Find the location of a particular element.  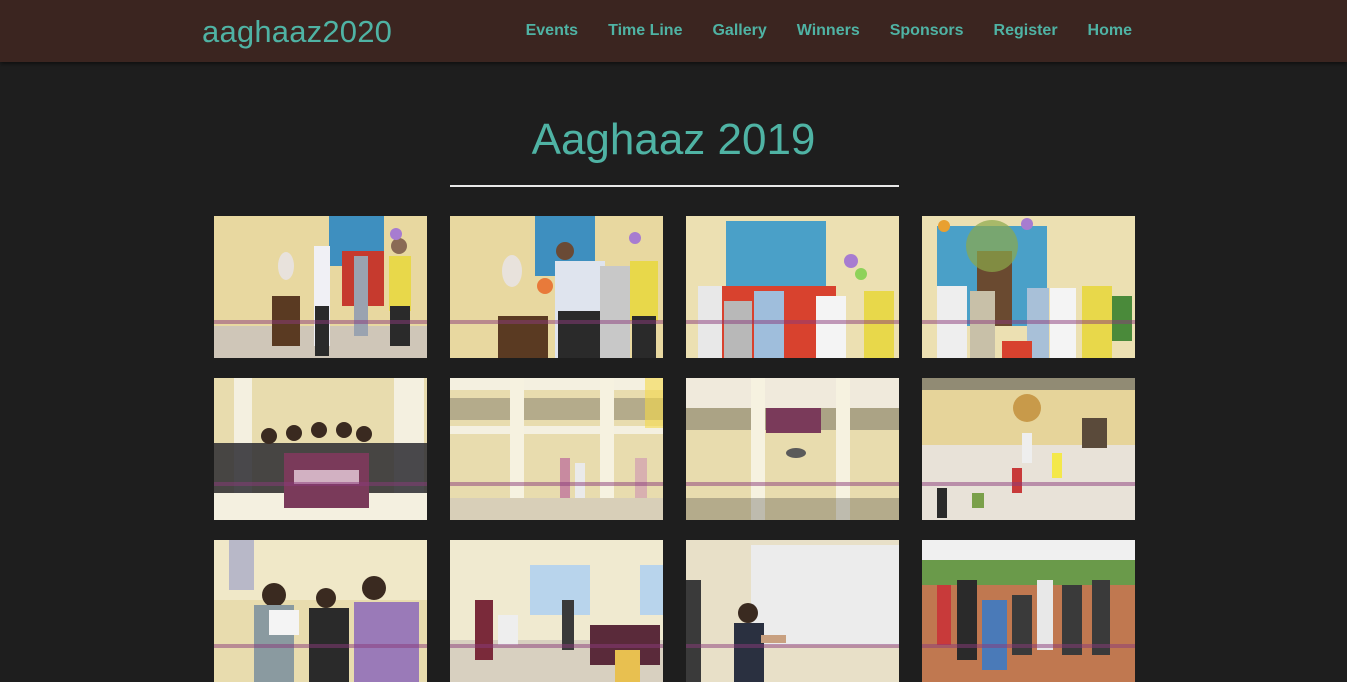

nav-link-events: Events is located at coordinates (552, 31).